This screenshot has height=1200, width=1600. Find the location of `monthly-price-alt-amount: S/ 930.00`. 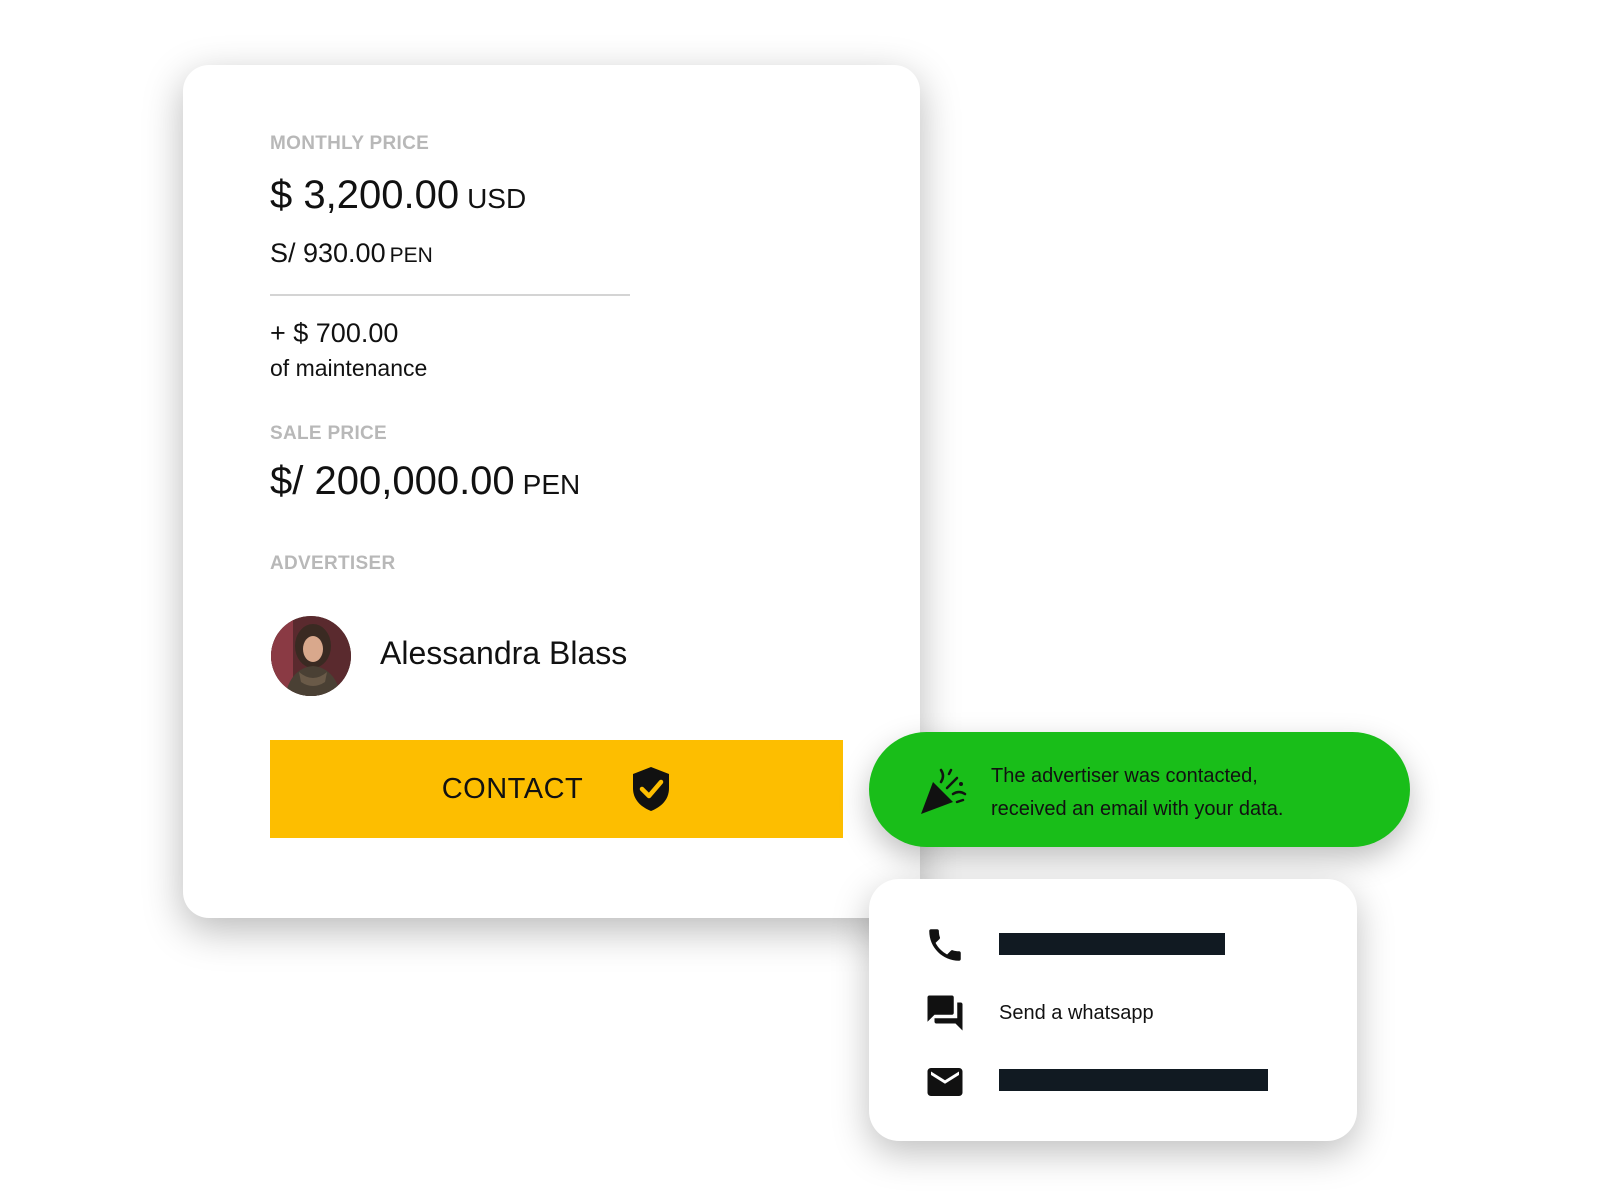

monthly-price-alt-amount: S/ 930.00 is located at coordinates (328, 253).